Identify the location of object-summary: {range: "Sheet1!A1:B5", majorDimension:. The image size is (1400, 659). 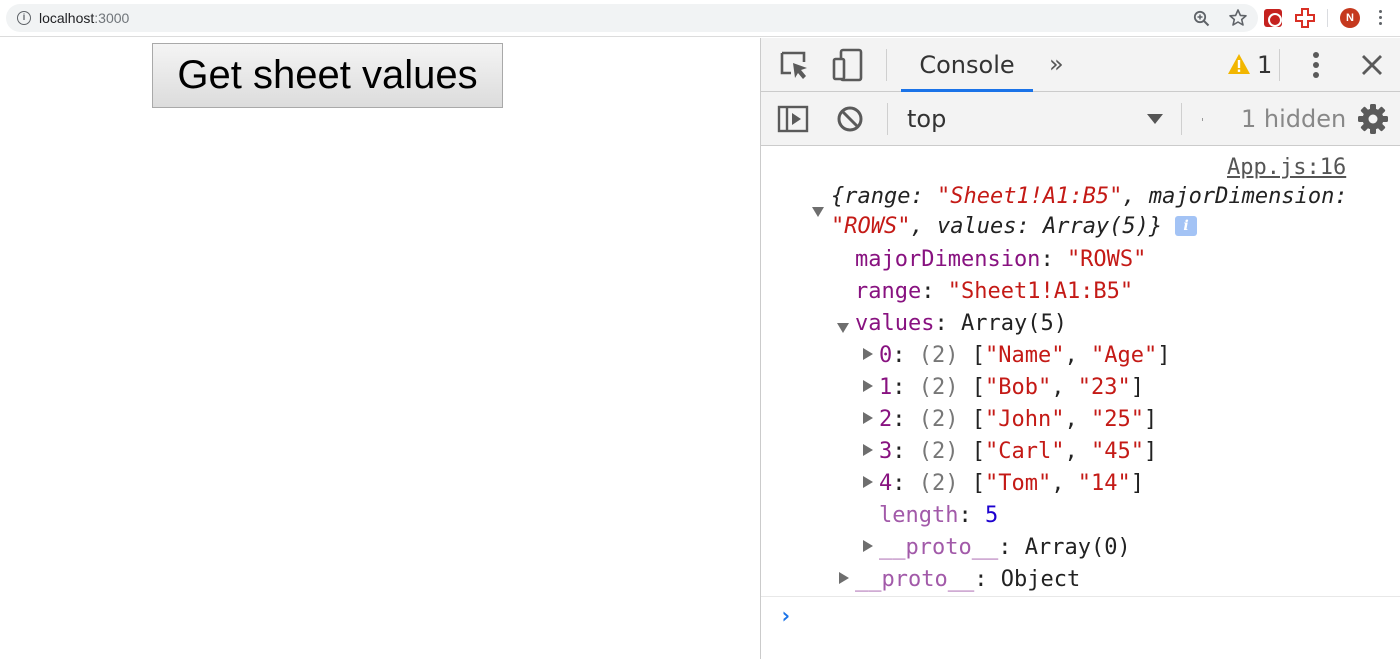
(1089, 197).